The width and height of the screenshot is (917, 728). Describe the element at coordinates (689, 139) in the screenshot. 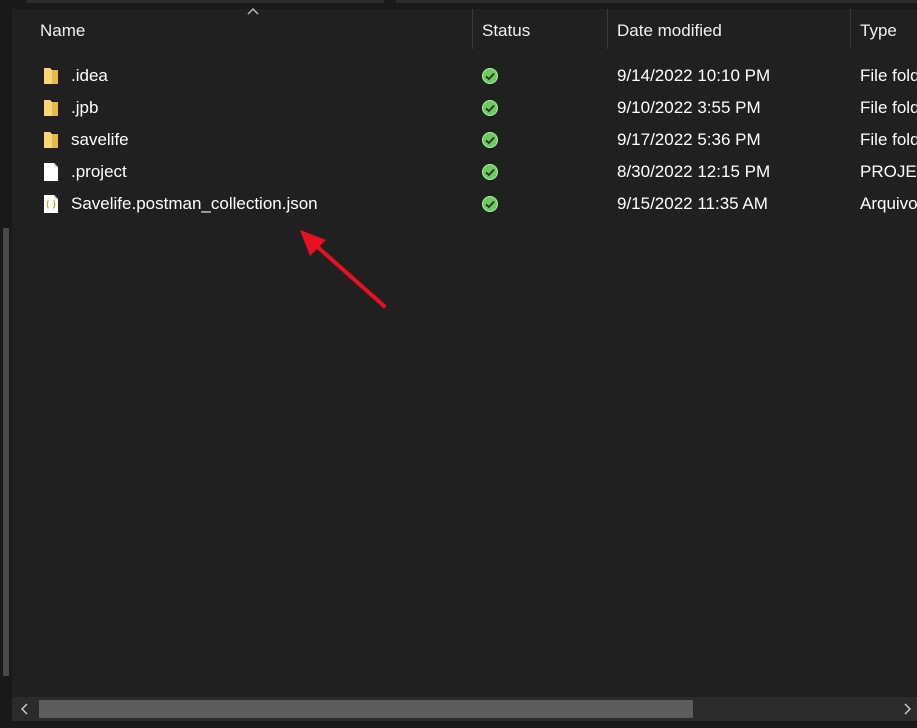

I see `file-date-modified: 9/17/2022 5:36 PM` at that location.